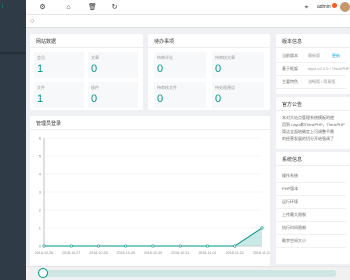  Describe the element at coordinates (311, 189) in the screenshot. I see `sysinfo-row: PHP版本` at that location.